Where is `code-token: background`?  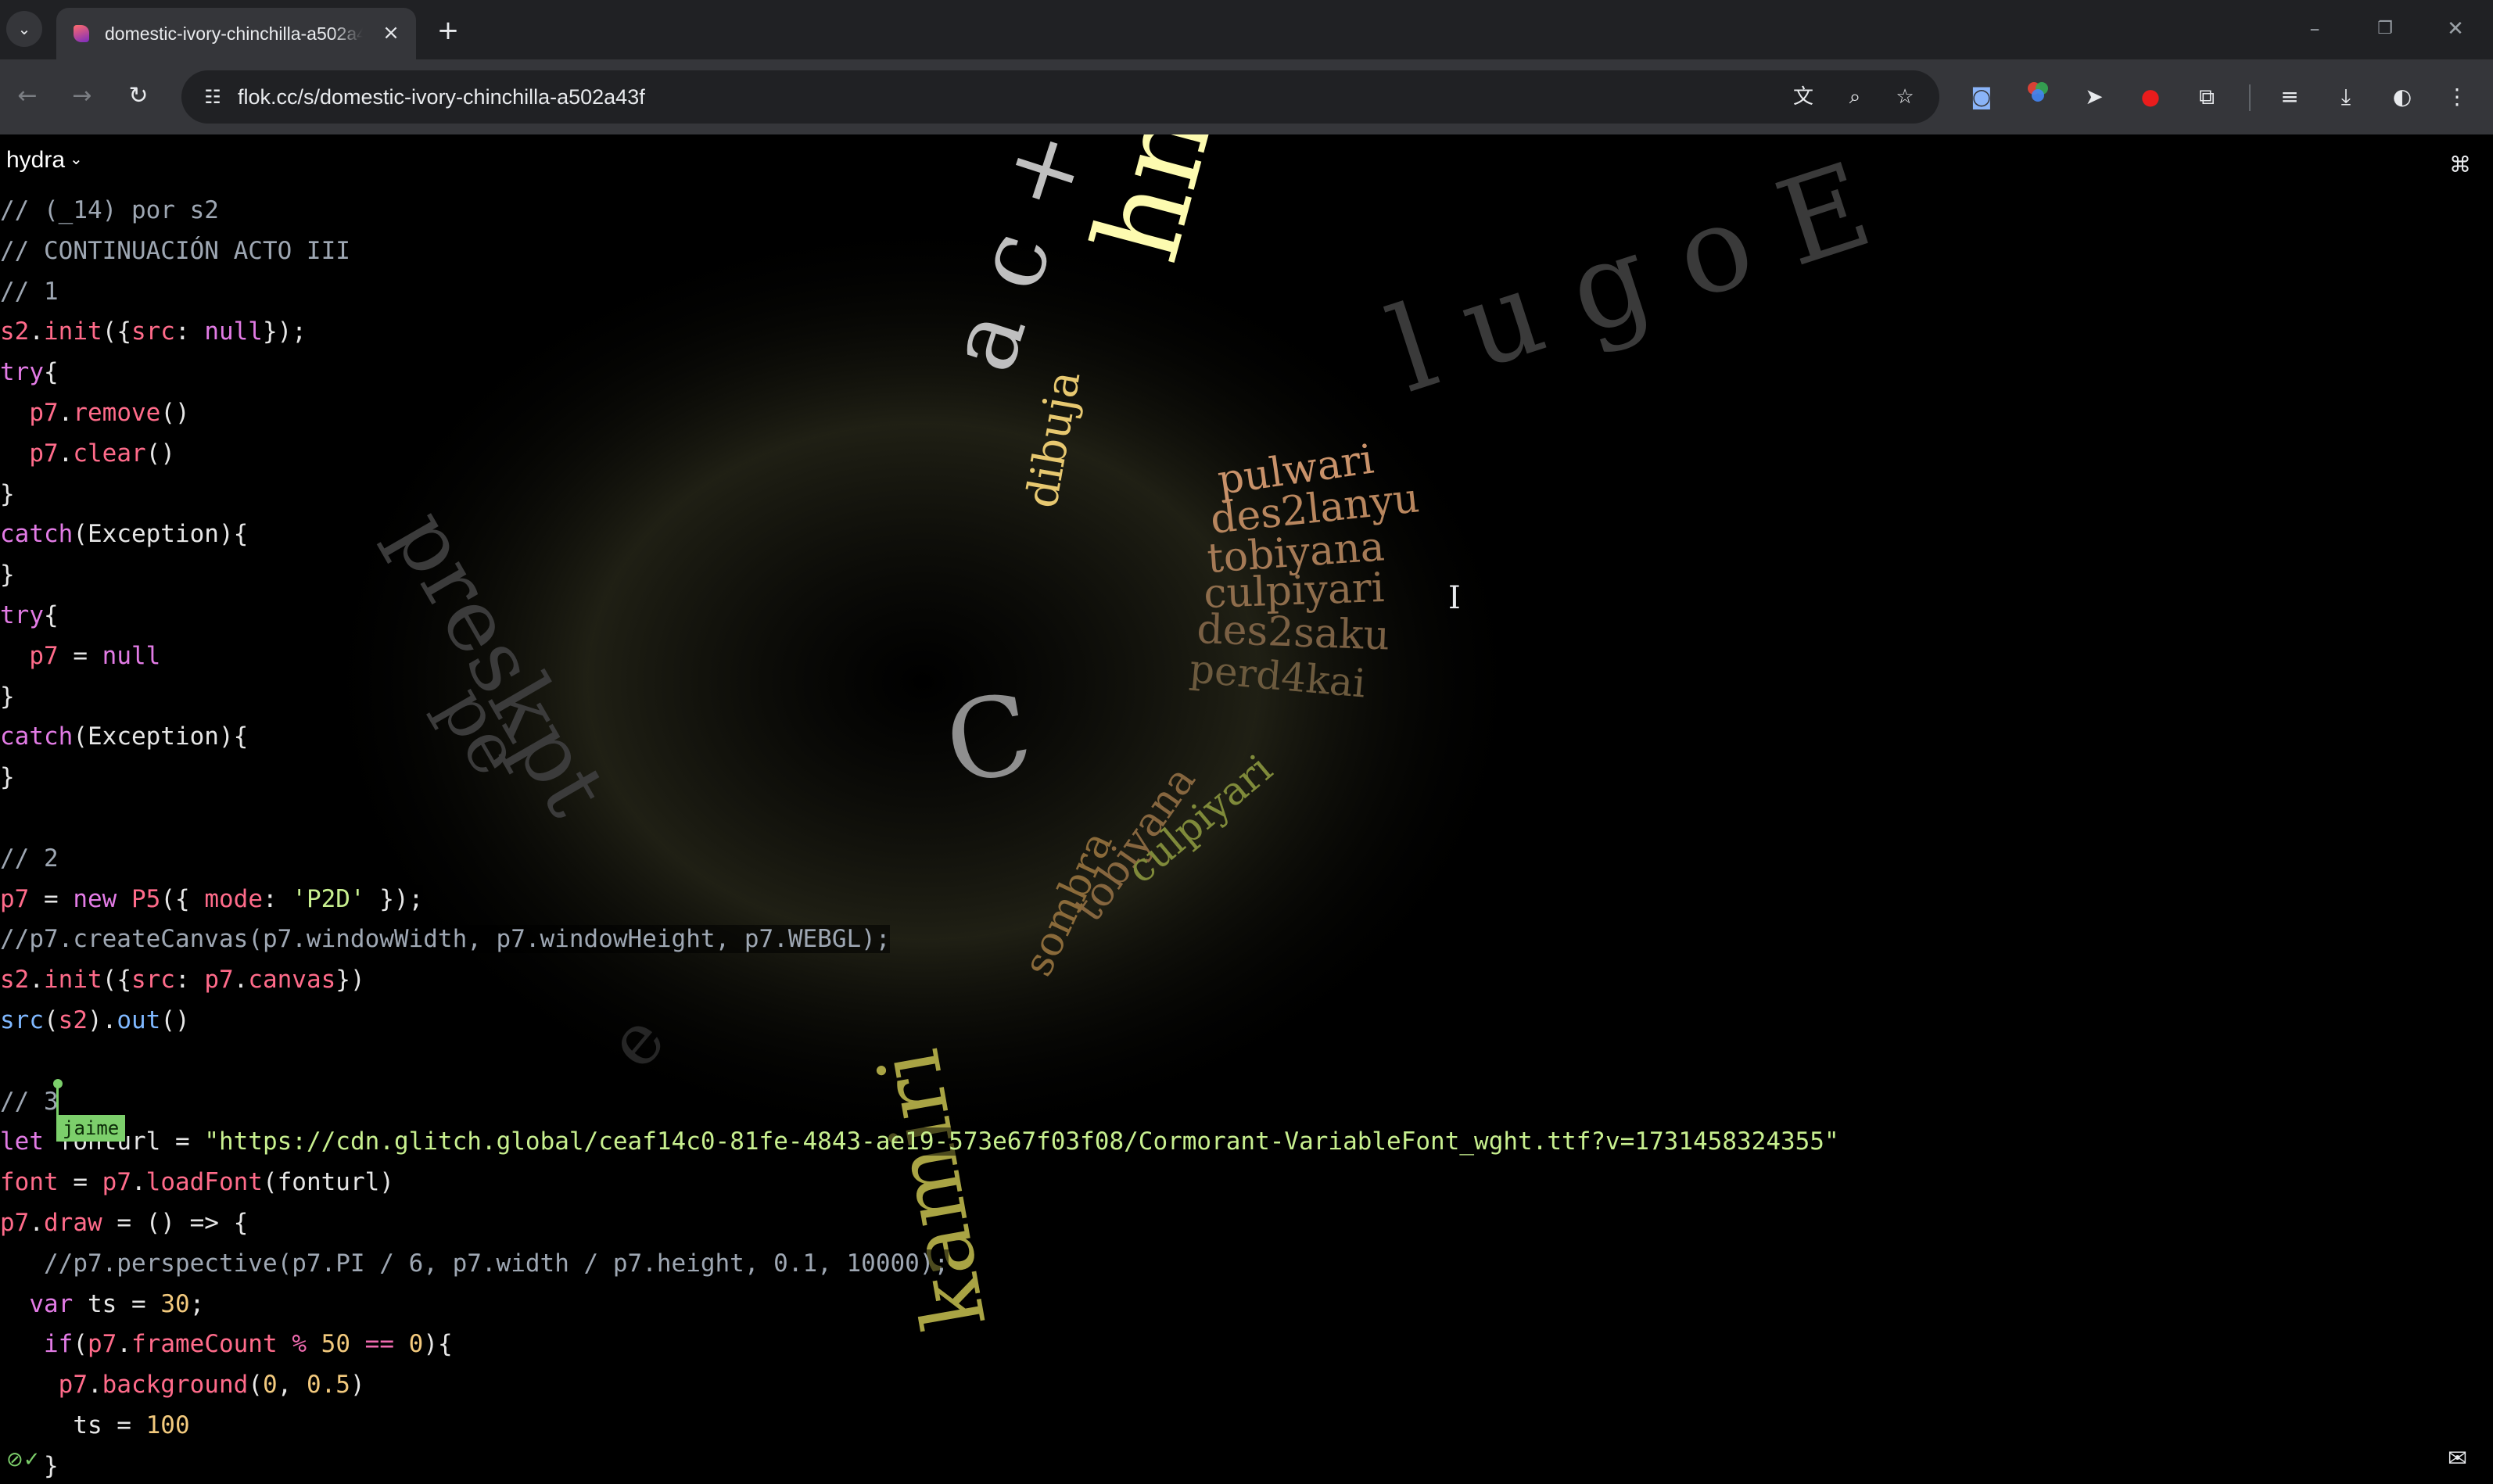 code-token: background is located at coordinates (175, 1385).